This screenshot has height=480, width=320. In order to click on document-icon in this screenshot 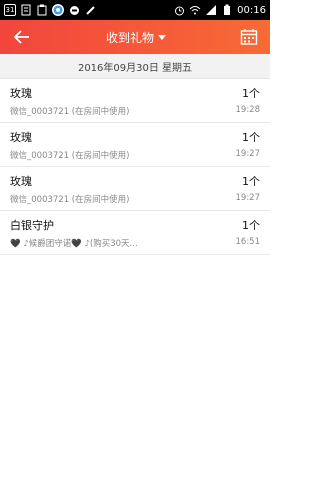, I will do `click(26, 10)`.